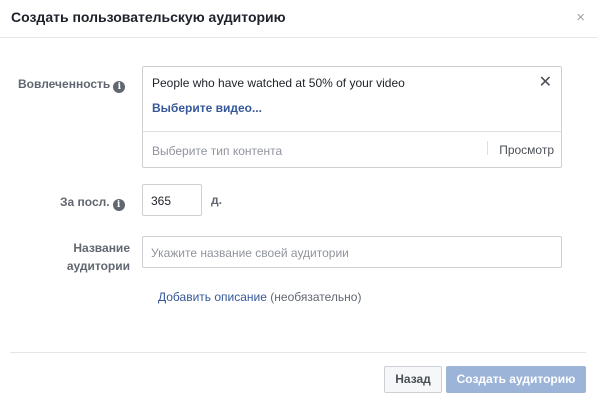 The image size is (597, 403). Describe the element at coordinates (85, 202) in the screenshot. I see `period-label: За посл.` at that location.